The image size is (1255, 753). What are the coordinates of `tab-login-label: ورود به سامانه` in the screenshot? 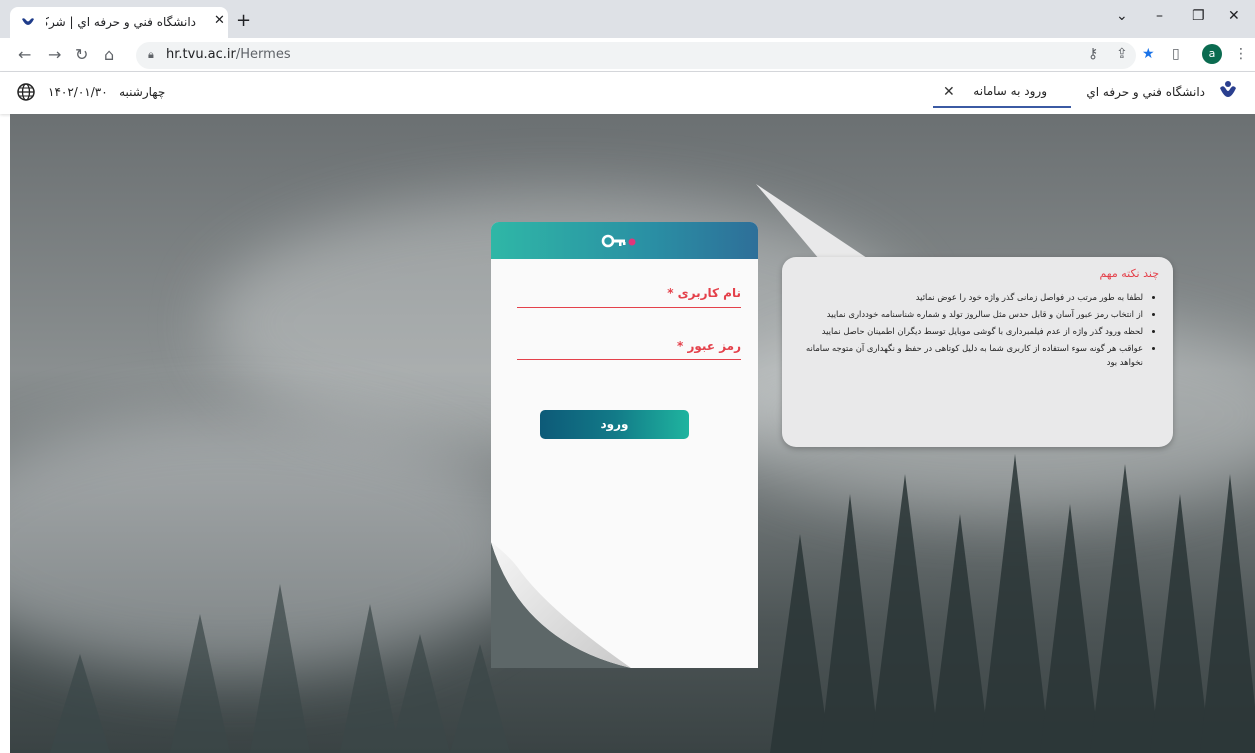 It's located at (1010, 91).